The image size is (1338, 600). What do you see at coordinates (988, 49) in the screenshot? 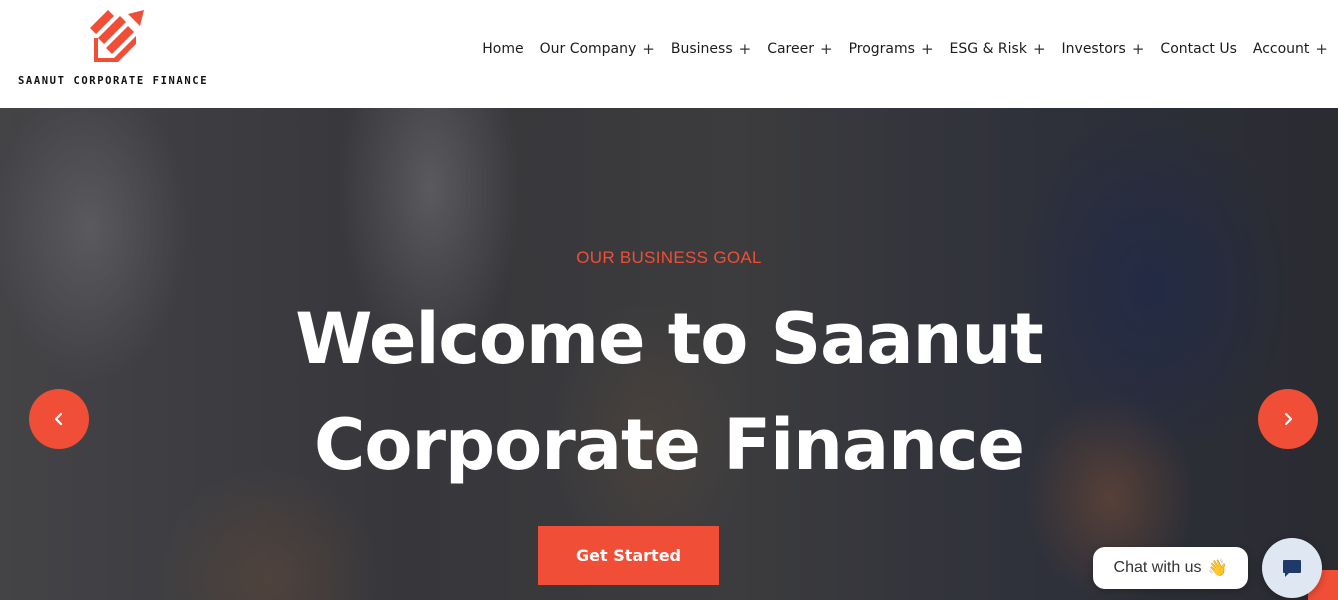
I see `nav-item-label: ESG & Risk` at bounding box center [988, 49].